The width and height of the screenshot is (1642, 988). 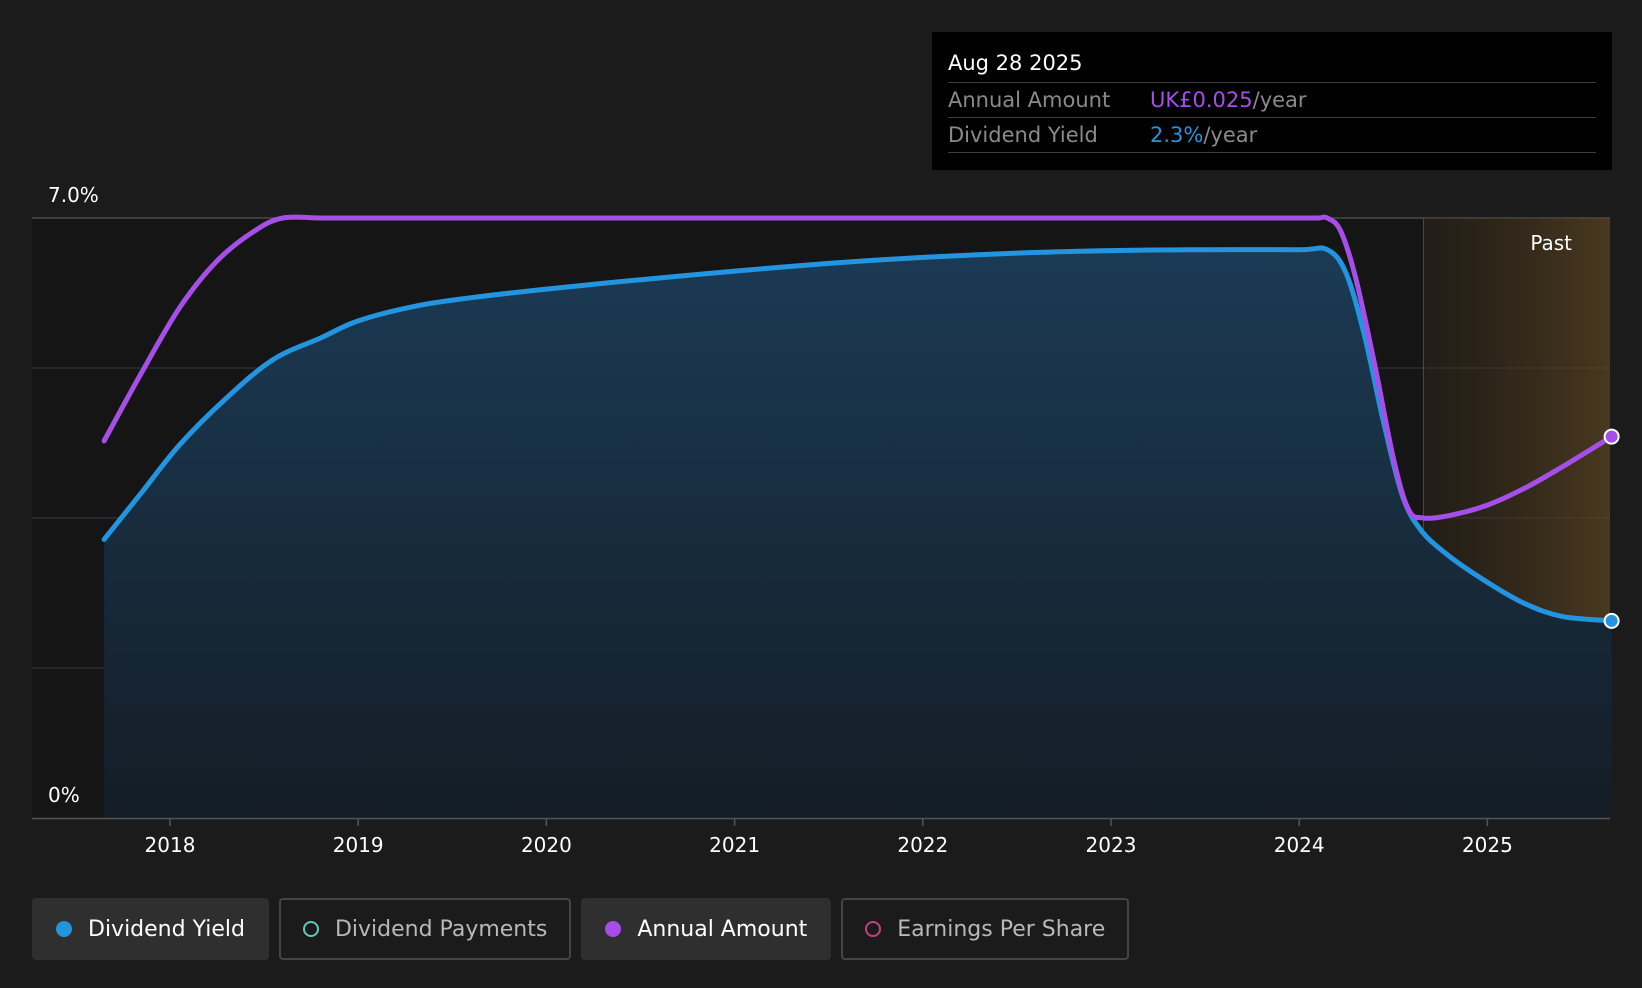 What do you see at coordinates (1001, 929) in the screenshot?
I see `legend-label: Earnings Per Share` at bounding box center [1001, 929].